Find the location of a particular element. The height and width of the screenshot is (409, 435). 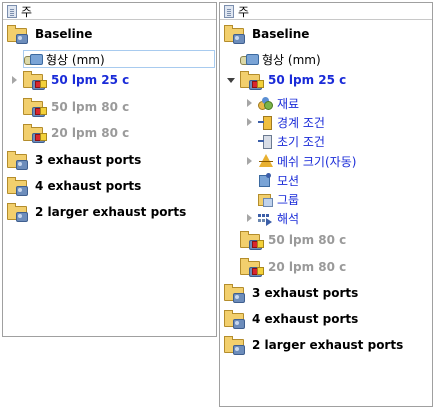

tree-item-label: 그룹 is located at coordinates (288, 199).